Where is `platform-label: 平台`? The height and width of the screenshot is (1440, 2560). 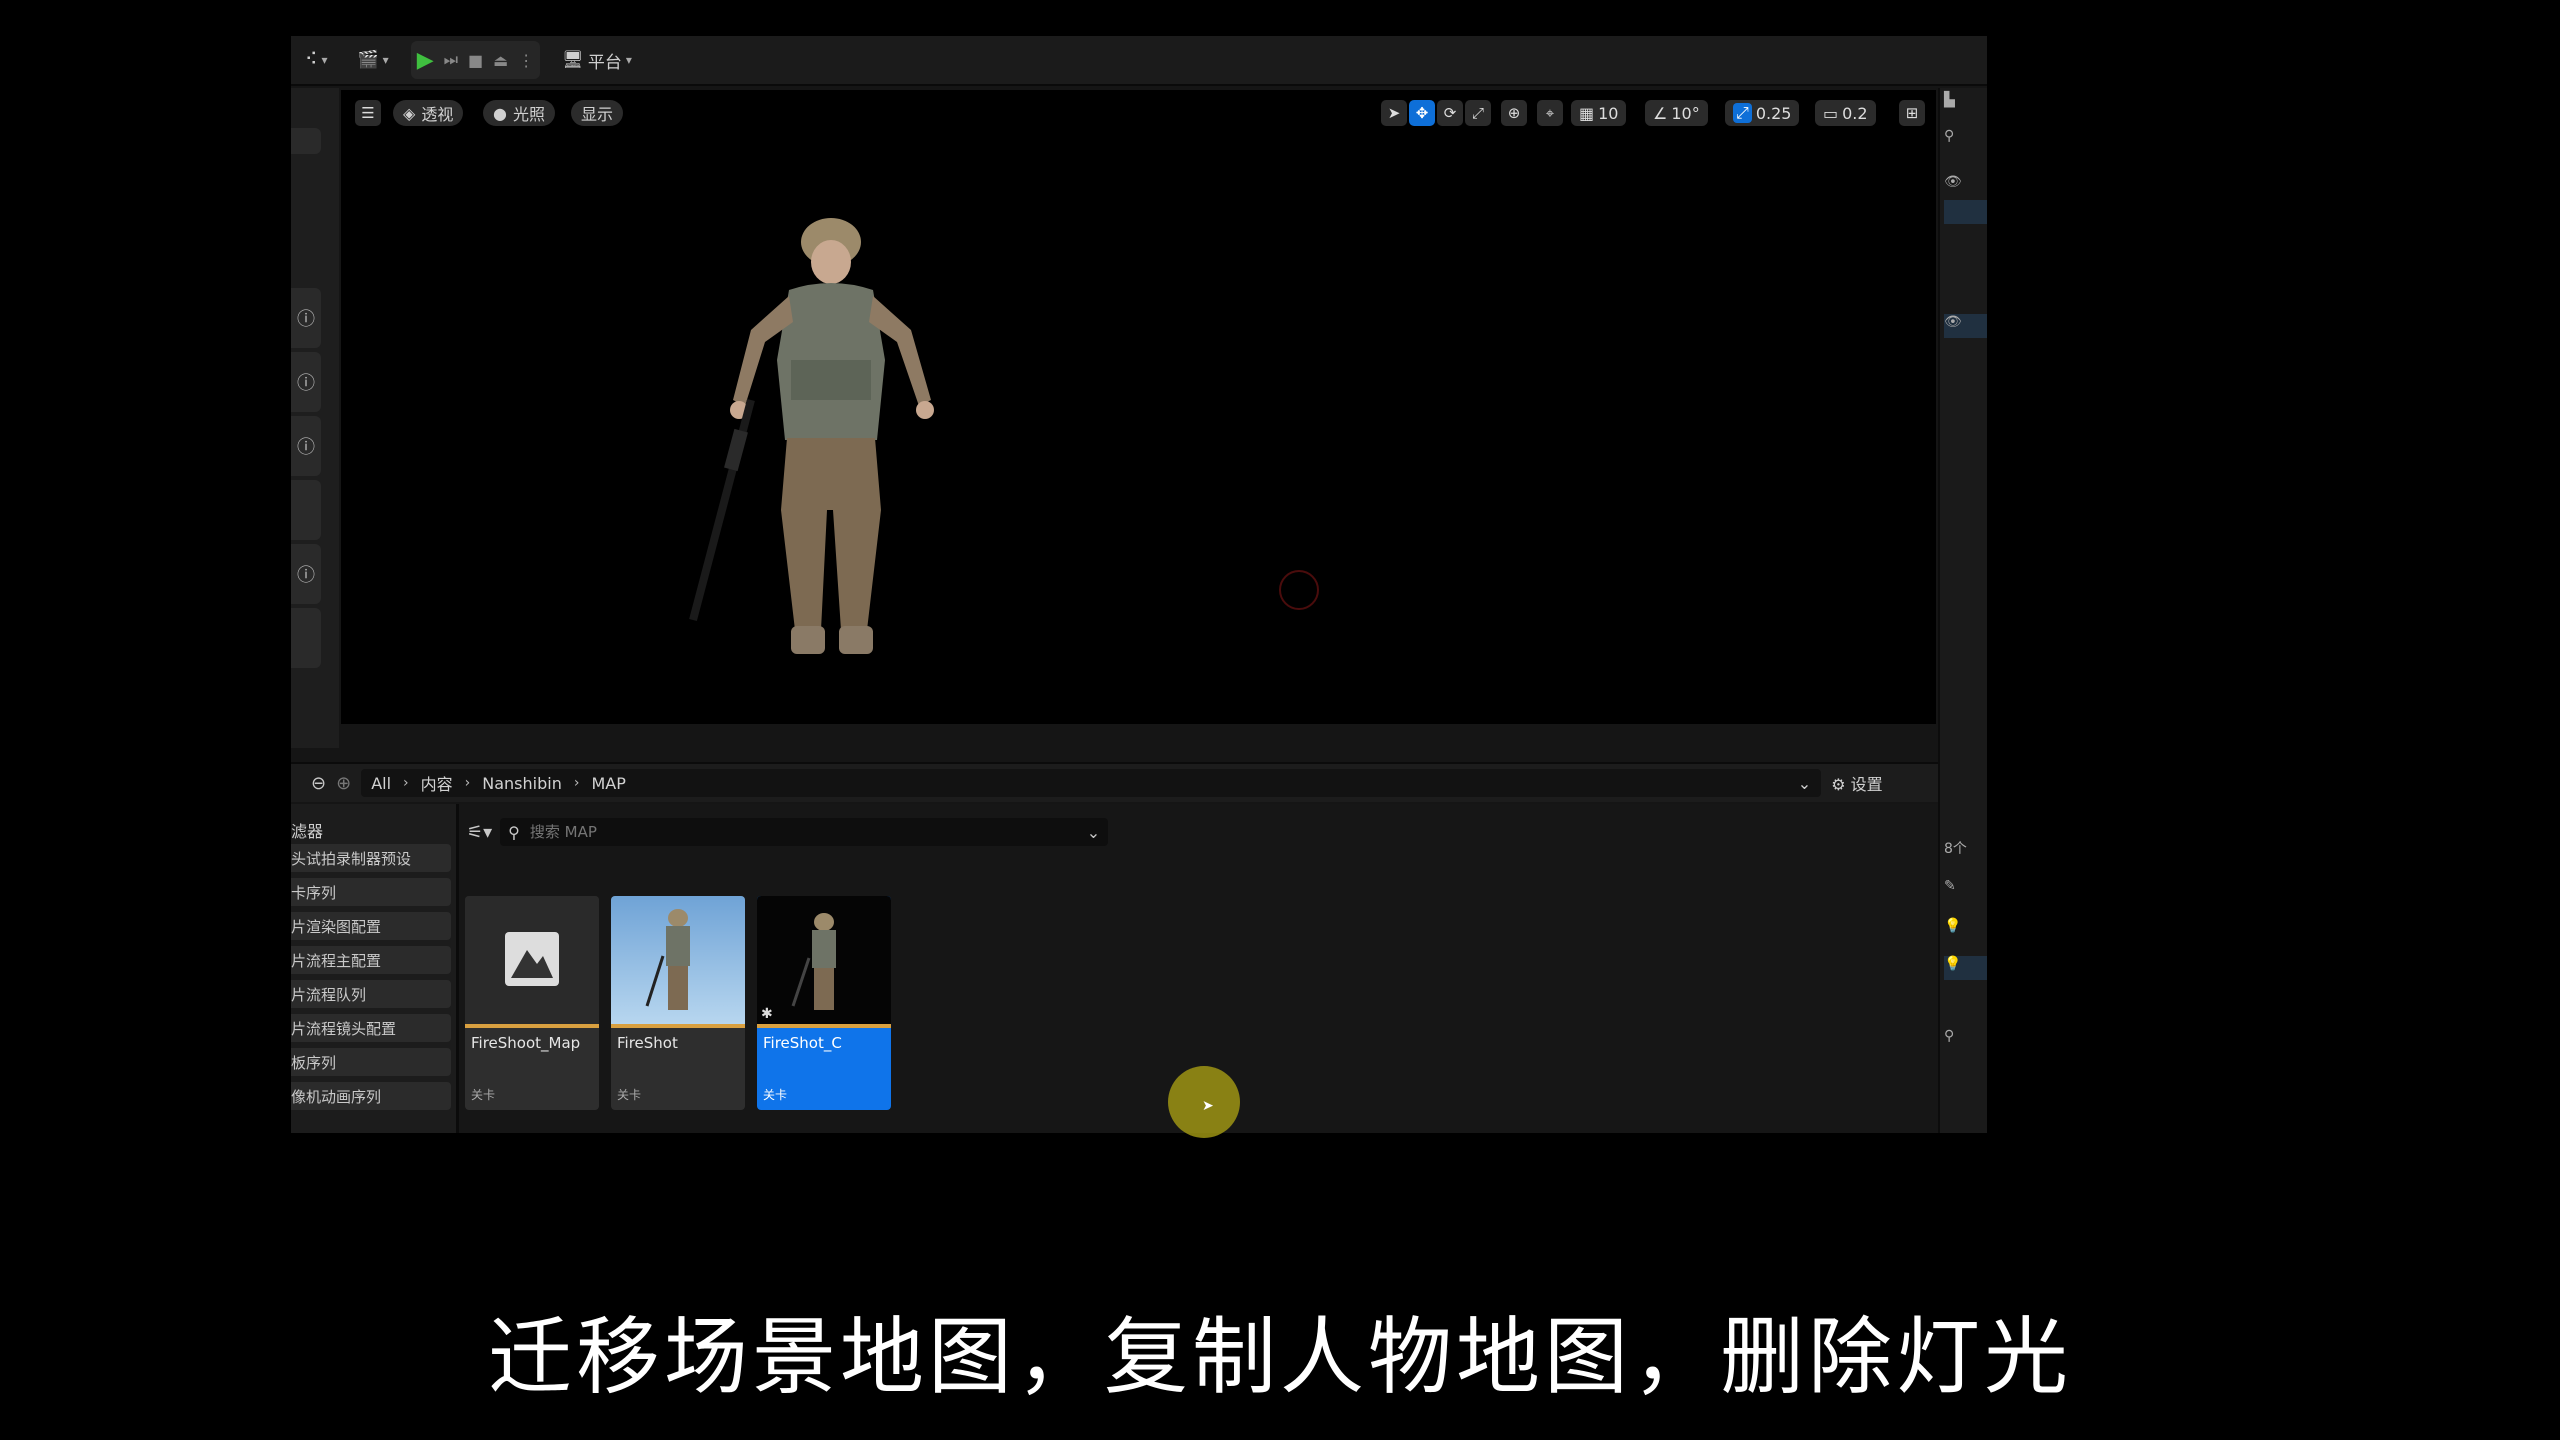
platform-label: 平台 is located at coordinates (604, 62).